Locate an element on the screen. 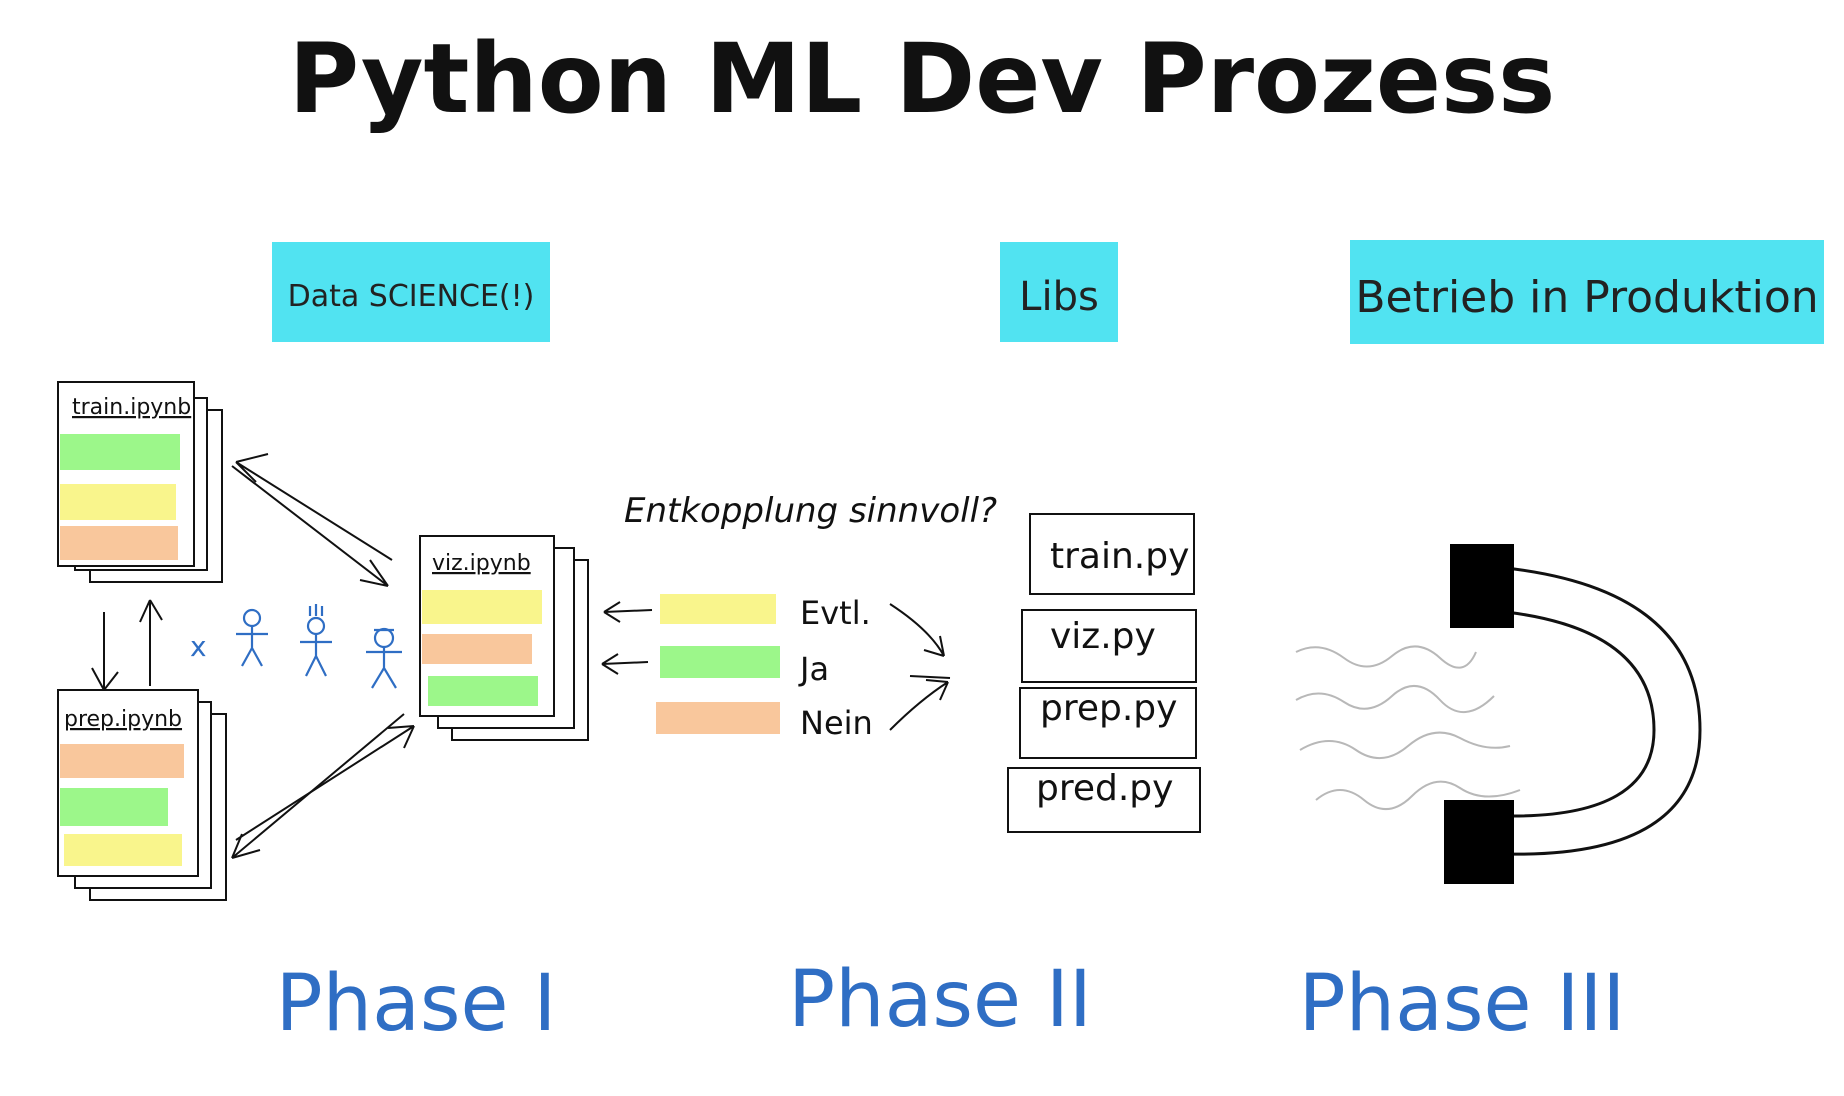 The image size is (1844, 1096). arrow-prep-to-viz is located at coordinates (325, 783).